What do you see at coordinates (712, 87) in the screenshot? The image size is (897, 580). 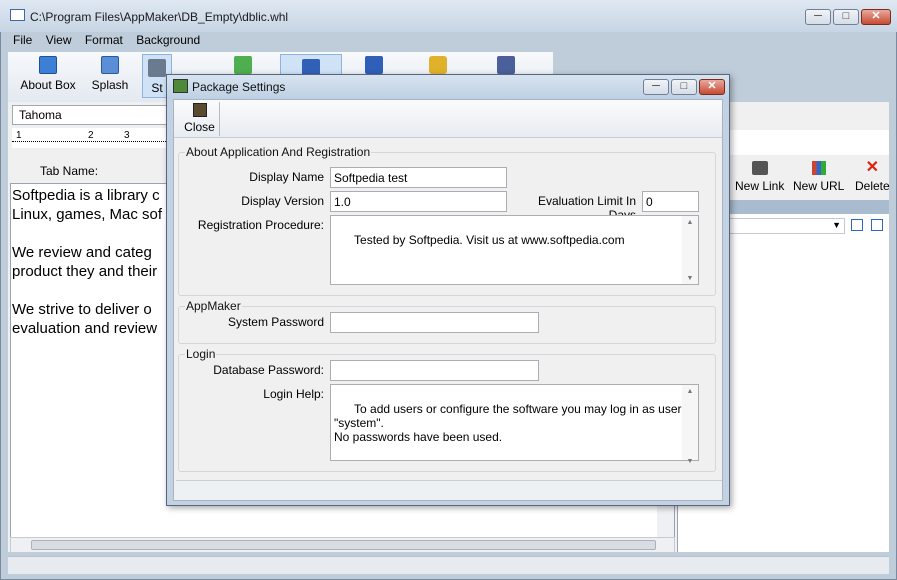 I see `dialog-close-button: ✕` at bounding box center [712, 87].